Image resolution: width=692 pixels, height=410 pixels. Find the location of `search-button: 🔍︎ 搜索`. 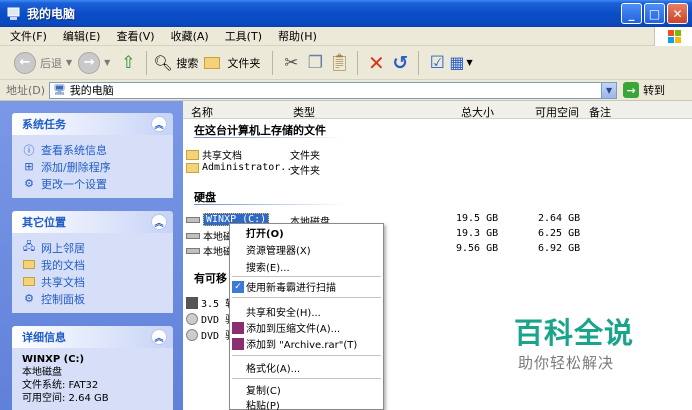

search-button: 🔍︎ 搜索 is located at coordinates (175, 63).